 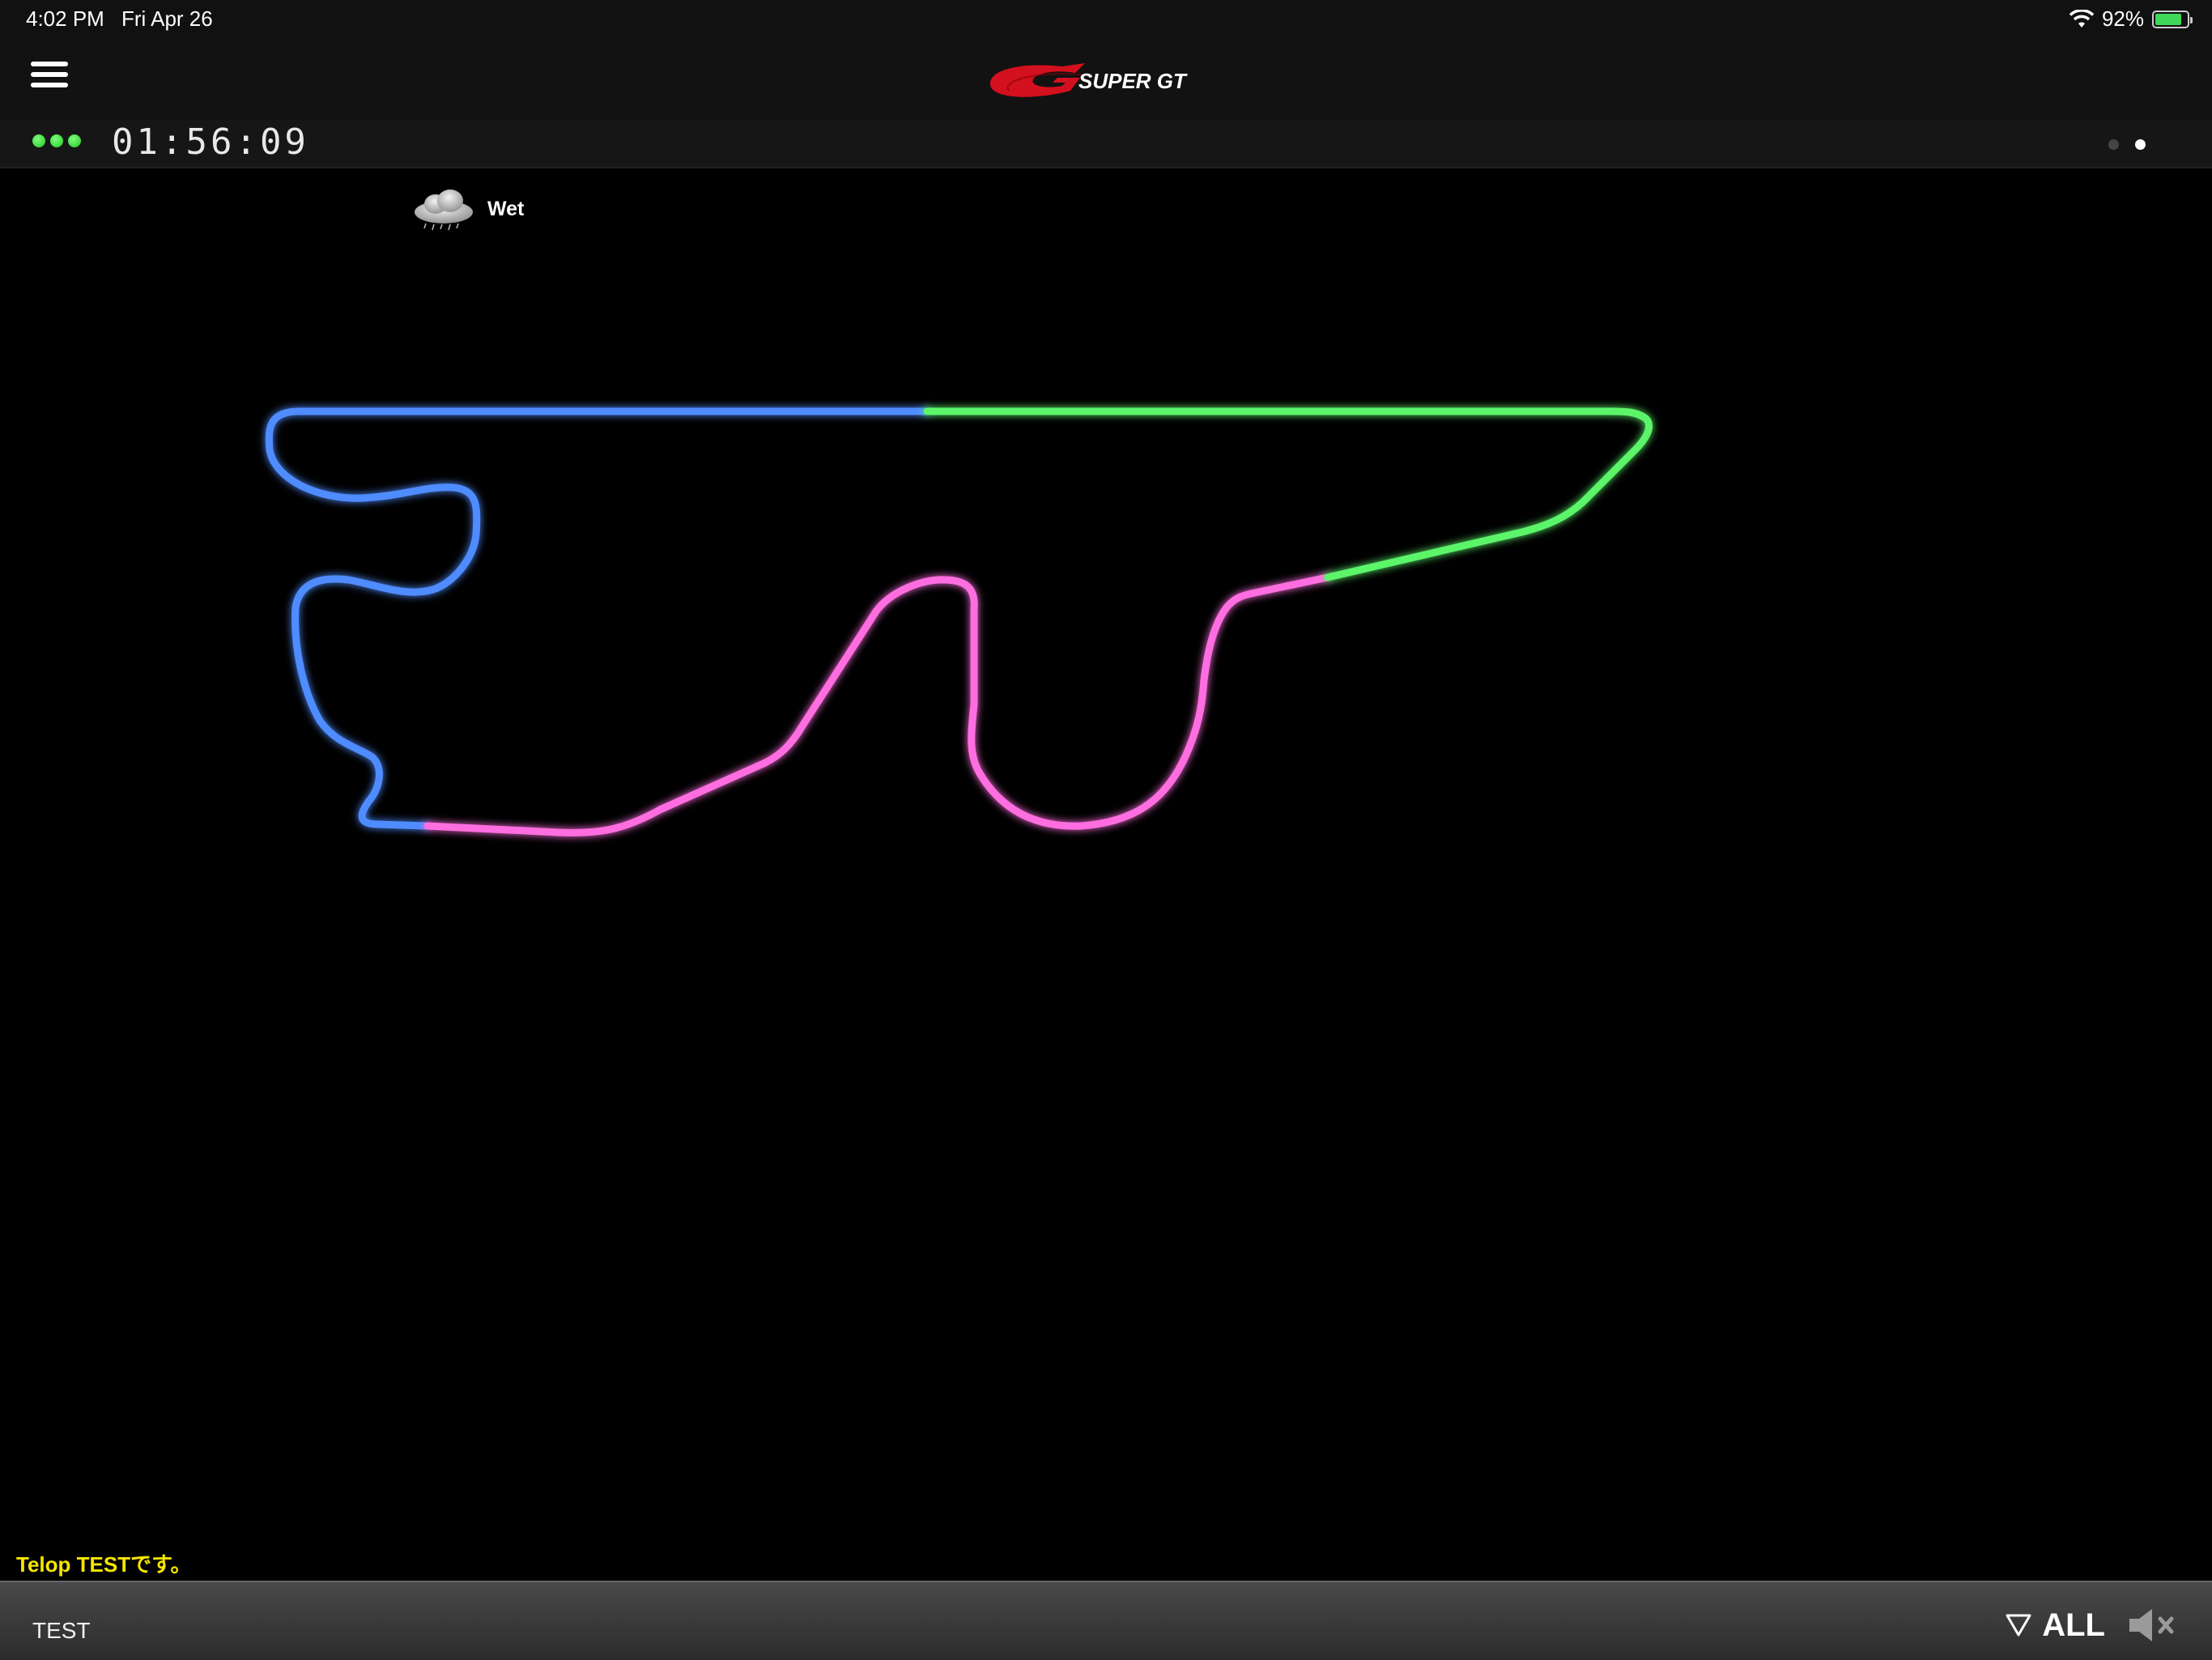 I want to click on race-clock: 01:56:09, so click(x=211, y=142).